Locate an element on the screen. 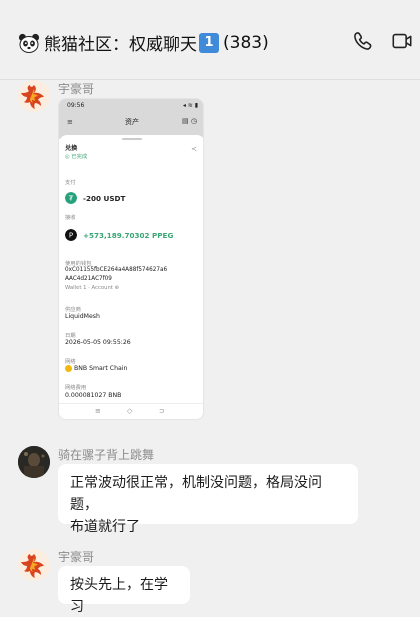 The width and height of the screenshot is (420, 617). message-bubble: 正常波动很正常，机制没问题，格局没问题， 布道就行了 is located at coordinates (208, 499).